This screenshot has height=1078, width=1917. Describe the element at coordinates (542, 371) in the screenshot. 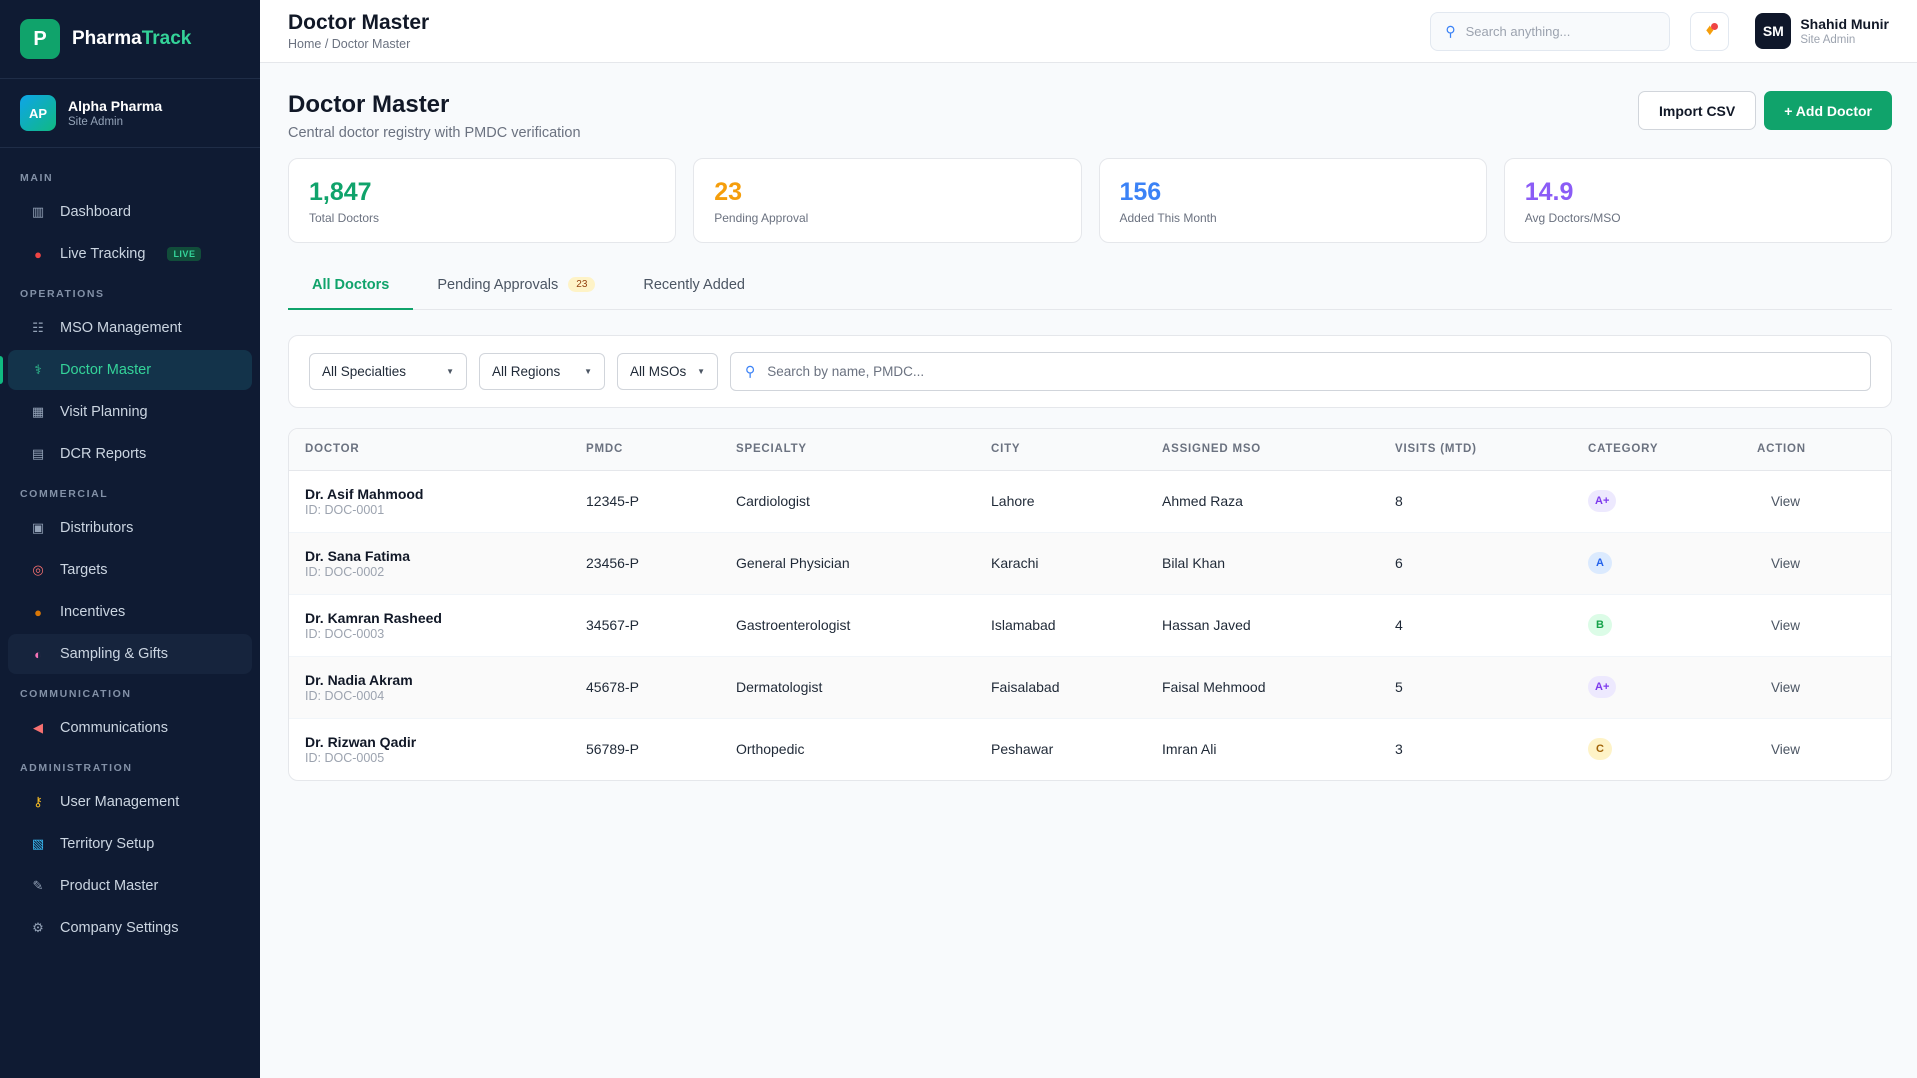

I see `region-select: All Regions ▼` at that location.